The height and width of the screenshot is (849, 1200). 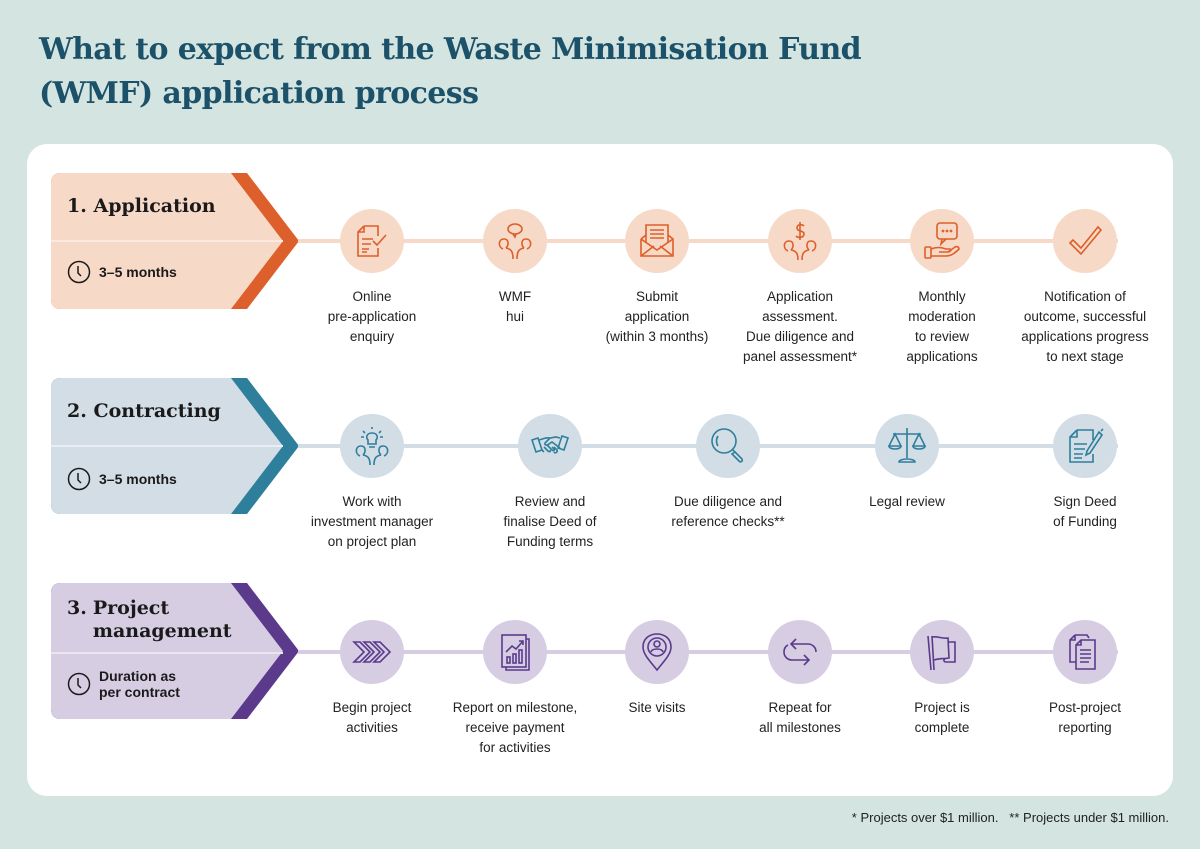 I want to click on location-person-icon, so click(x=657, y=652).